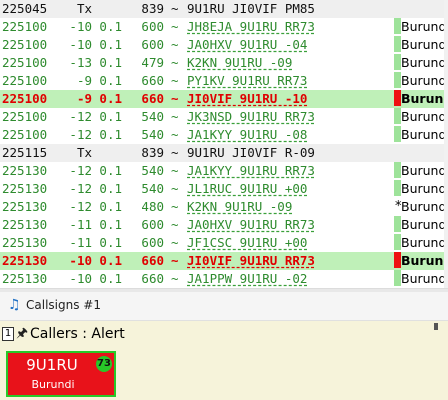 The height and width of the screenshot is (400, 448). Describe the element at coordinates (224, 306) in the screenshot. I see `callsigns-panel-header: ♫ Callsigns #1` at that location.